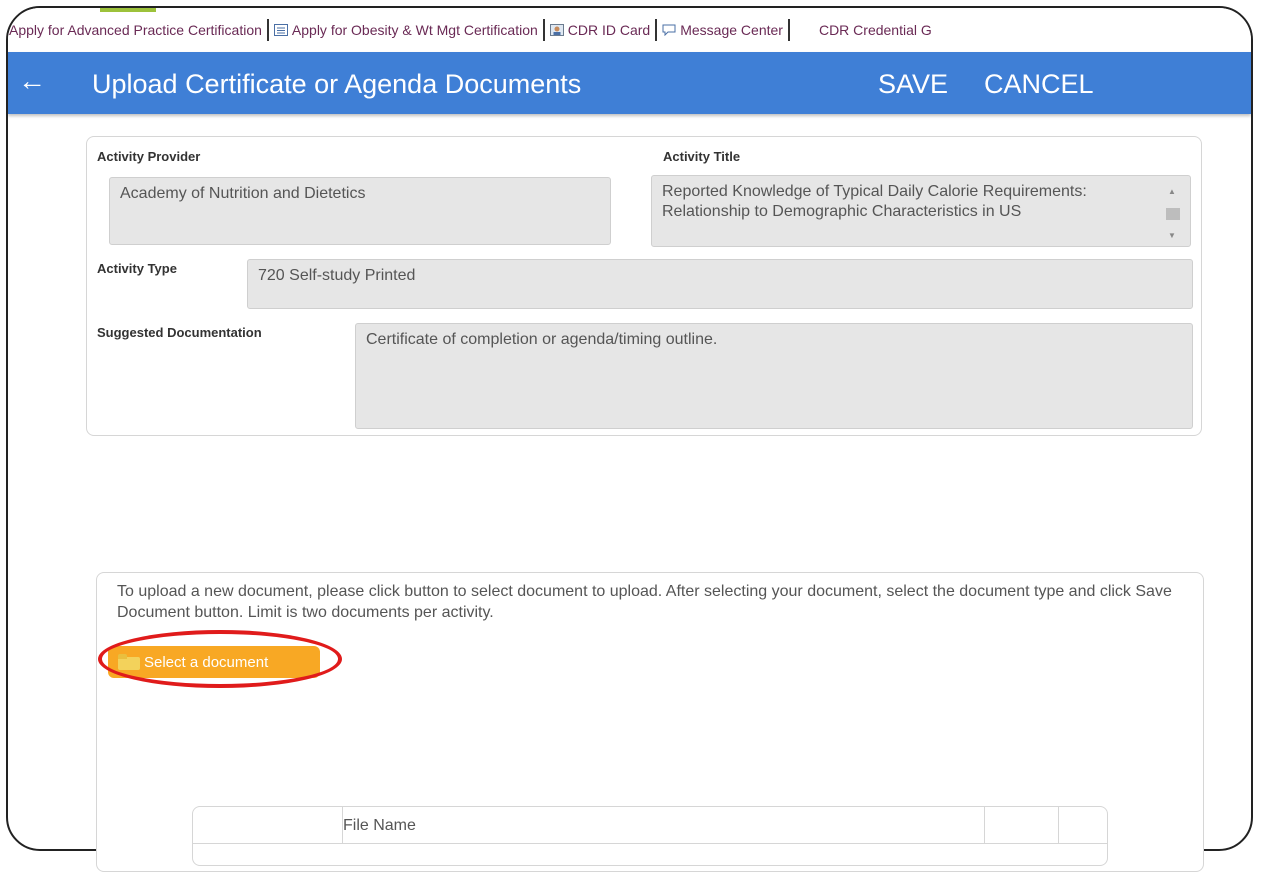 This screenshot has width=1261, height=872. I want to click on link-label: Message Center, so click(731, 30).